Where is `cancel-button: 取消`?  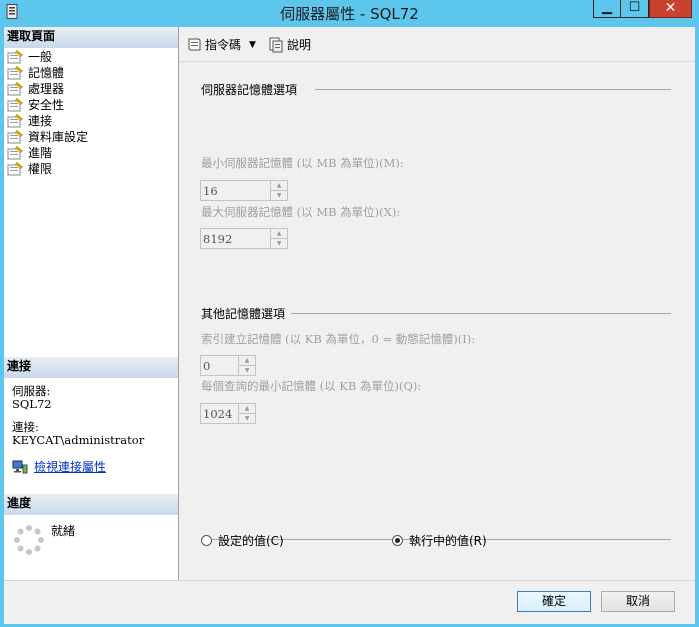 cancel-button: 取消 is located at coordinates (638, 601).